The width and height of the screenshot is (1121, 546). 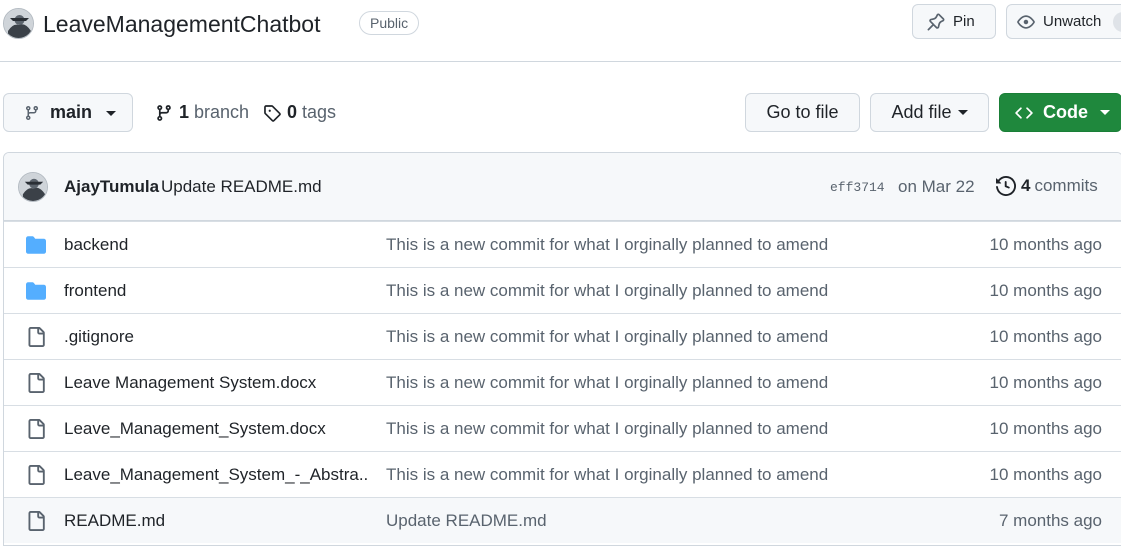 What do you see at coordinates (1050, 520) in the screenshot?
I see `file-age: 7 months ago` at bounding box center [1050, 520].